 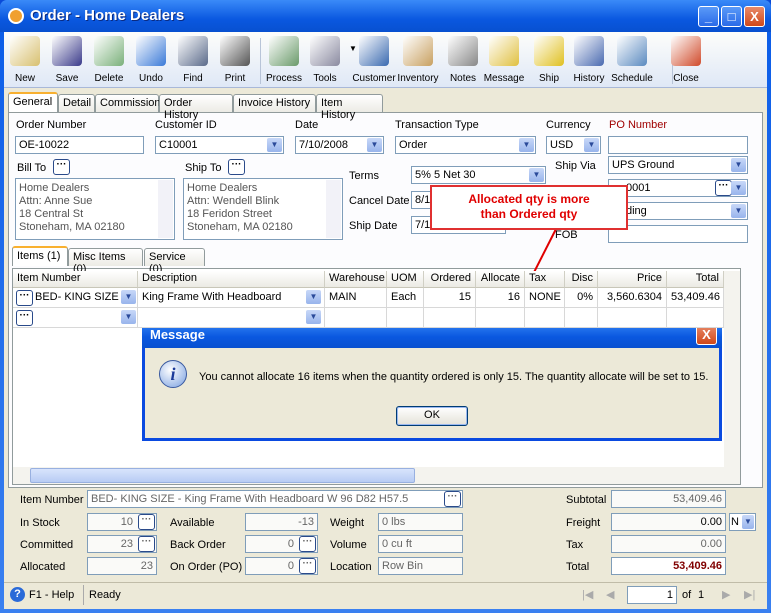 I want to click on last-page-icon: ▶|, so click(x=749, y=594).